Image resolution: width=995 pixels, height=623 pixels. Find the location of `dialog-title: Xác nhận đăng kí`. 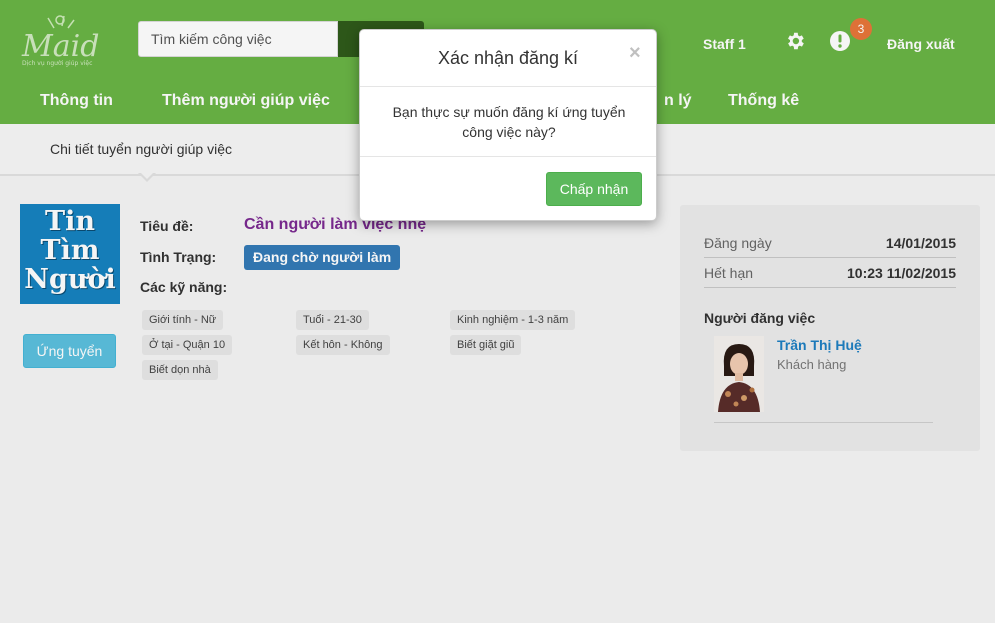

dialog-title: Xác nhận đăng kí is located at coordinates (508, 58).